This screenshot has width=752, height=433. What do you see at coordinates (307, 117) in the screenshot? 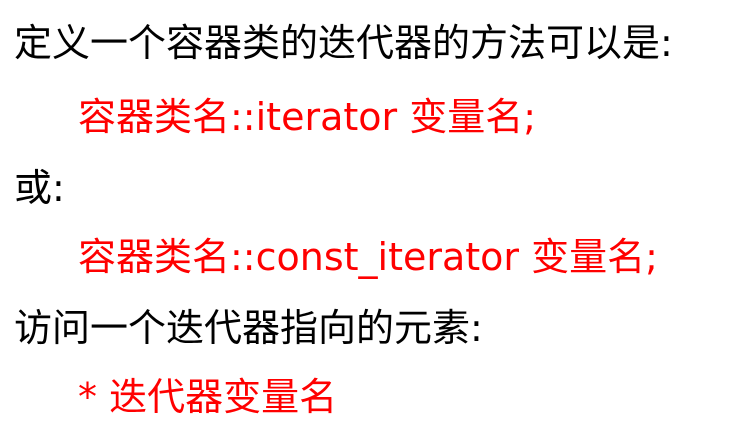
I see `iterator-declaration-code: 容器类名::iterator 变量名;` at bounding box center [307, 117].